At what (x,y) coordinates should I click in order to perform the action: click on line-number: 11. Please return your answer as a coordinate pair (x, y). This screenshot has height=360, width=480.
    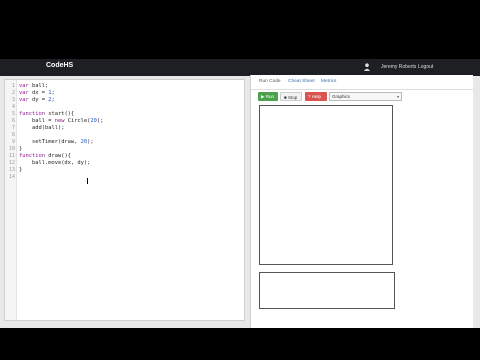
    Looking at the image, I should click on (11, 156).